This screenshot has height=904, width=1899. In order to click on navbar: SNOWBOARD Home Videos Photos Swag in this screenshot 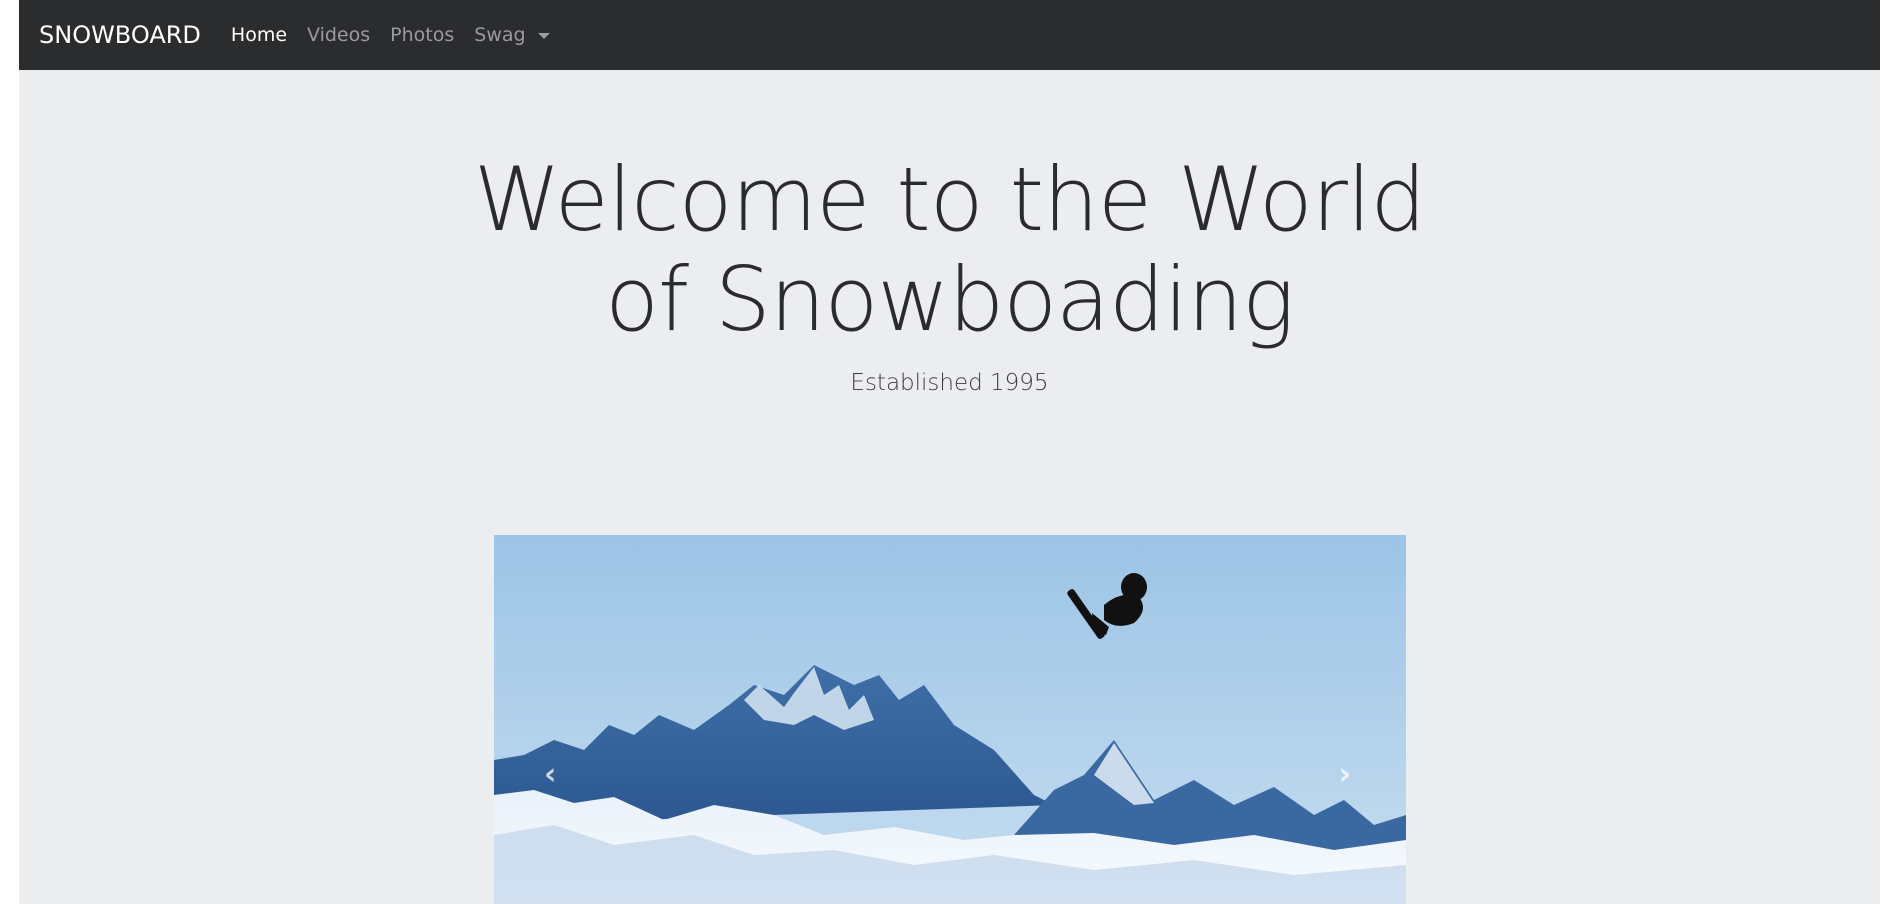, I will do `click(949, 35)`.